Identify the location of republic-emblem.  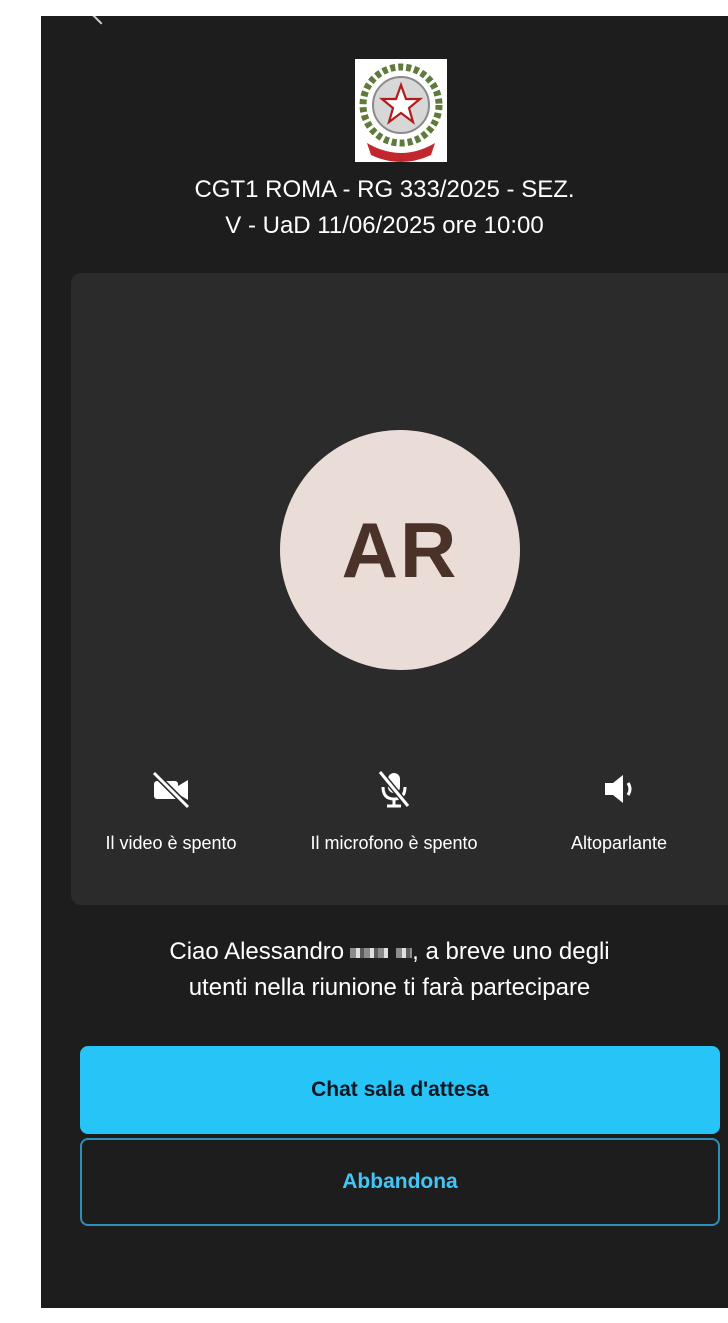
(401, 110).